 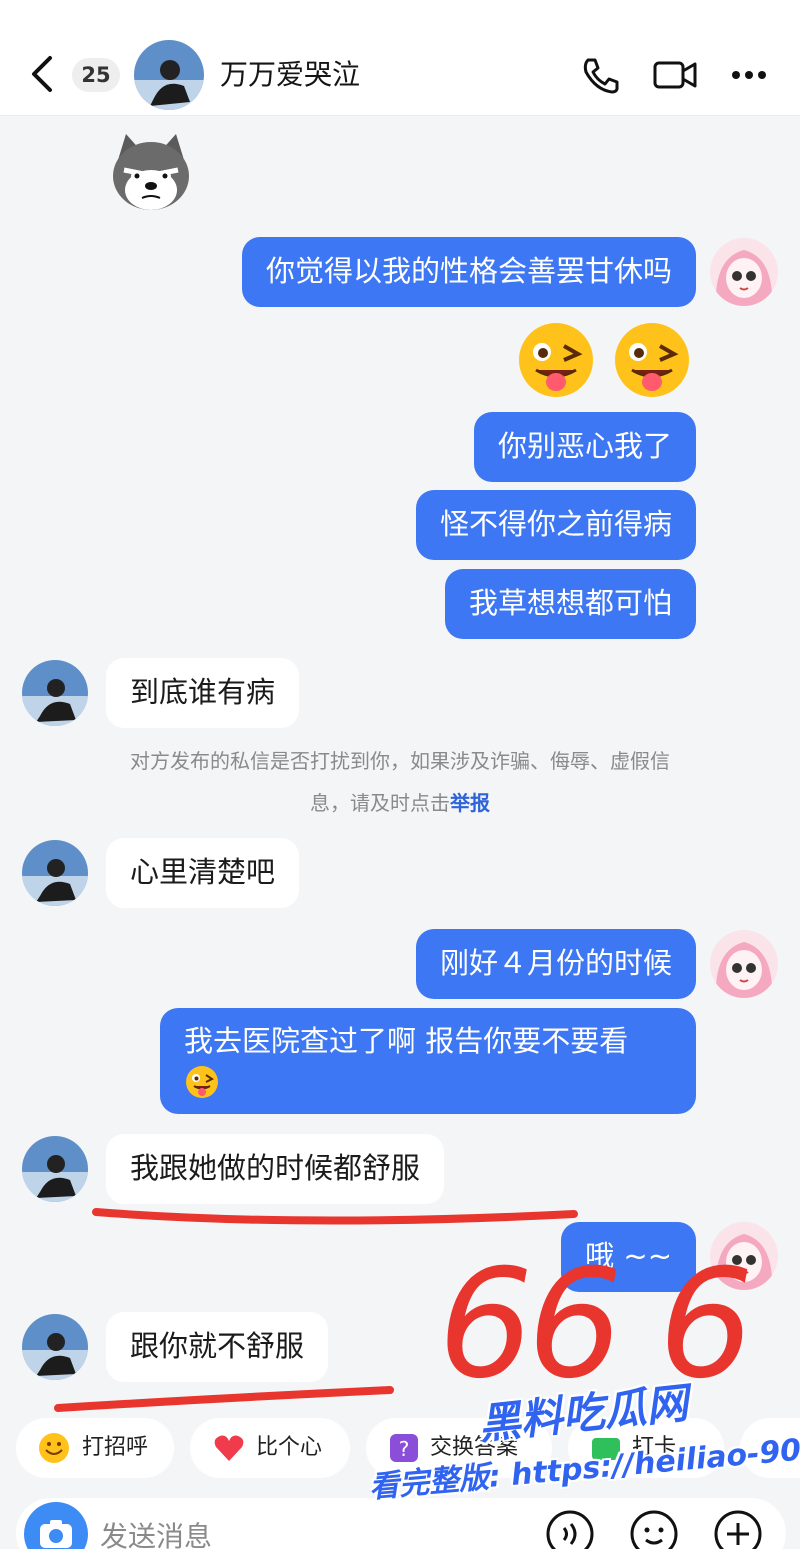 I want to click on quick-action-heart: 比个心, so click(x=270, y=1448).